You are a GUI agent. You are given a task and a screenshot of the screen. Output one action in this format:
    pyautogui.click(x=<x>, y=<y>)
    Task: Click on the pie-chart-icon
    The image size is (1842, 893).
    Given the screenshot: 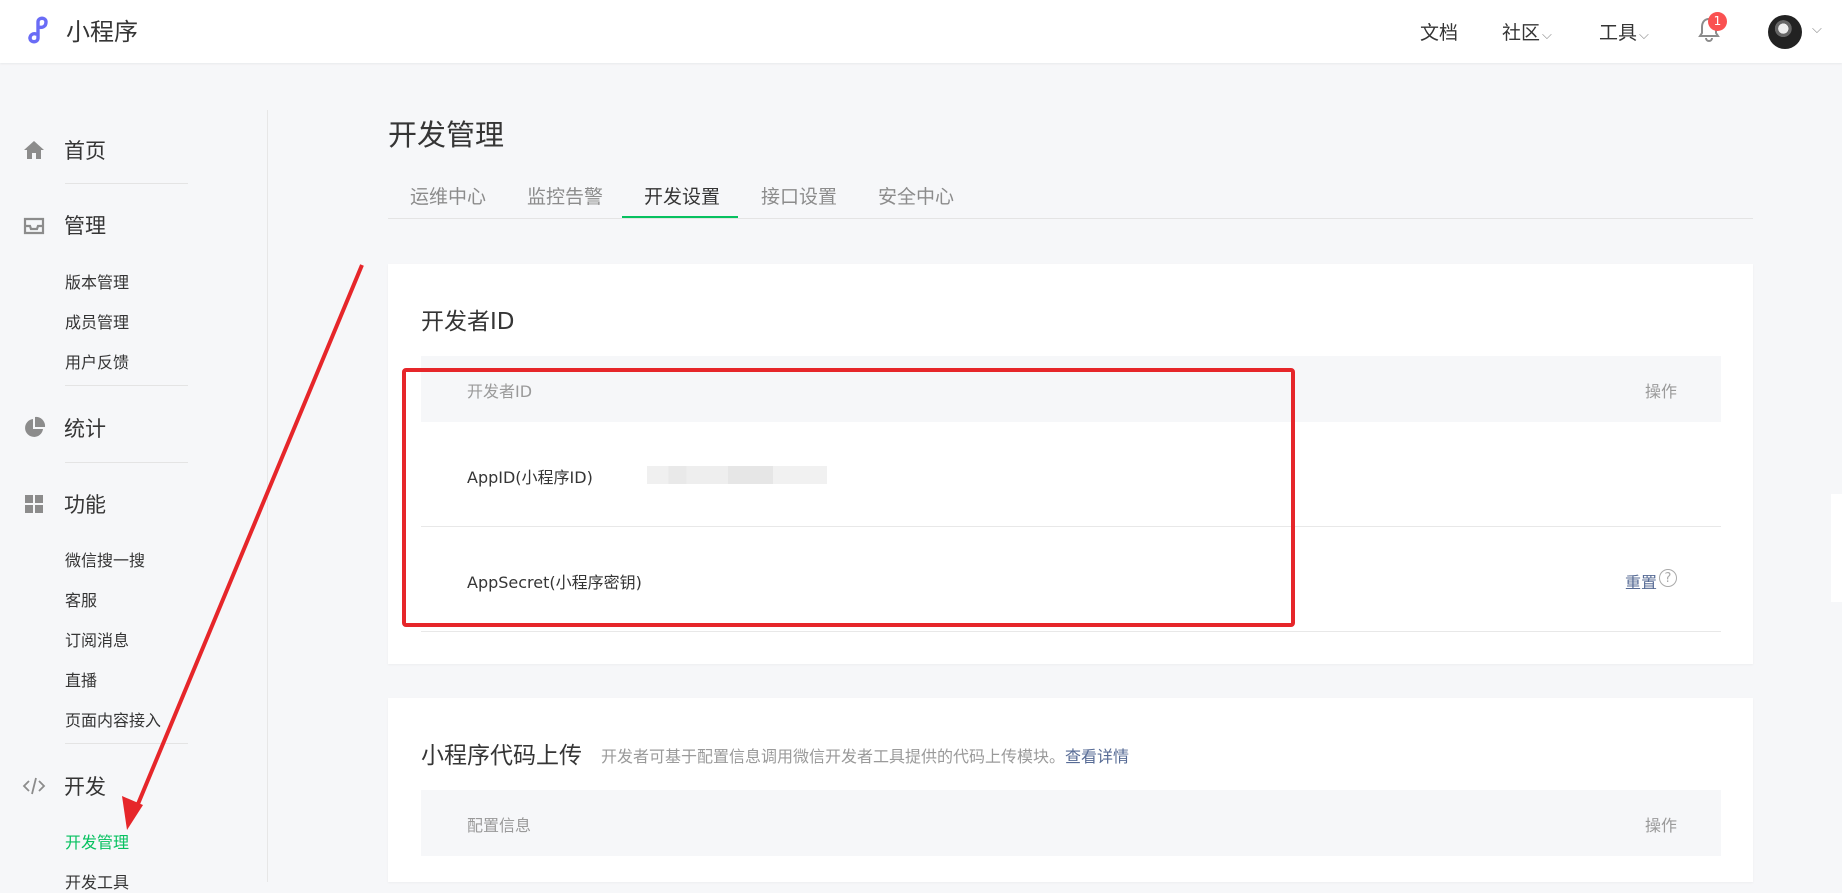 What is the action you would take?
    pyautogui.click(x=35, y=426)
    